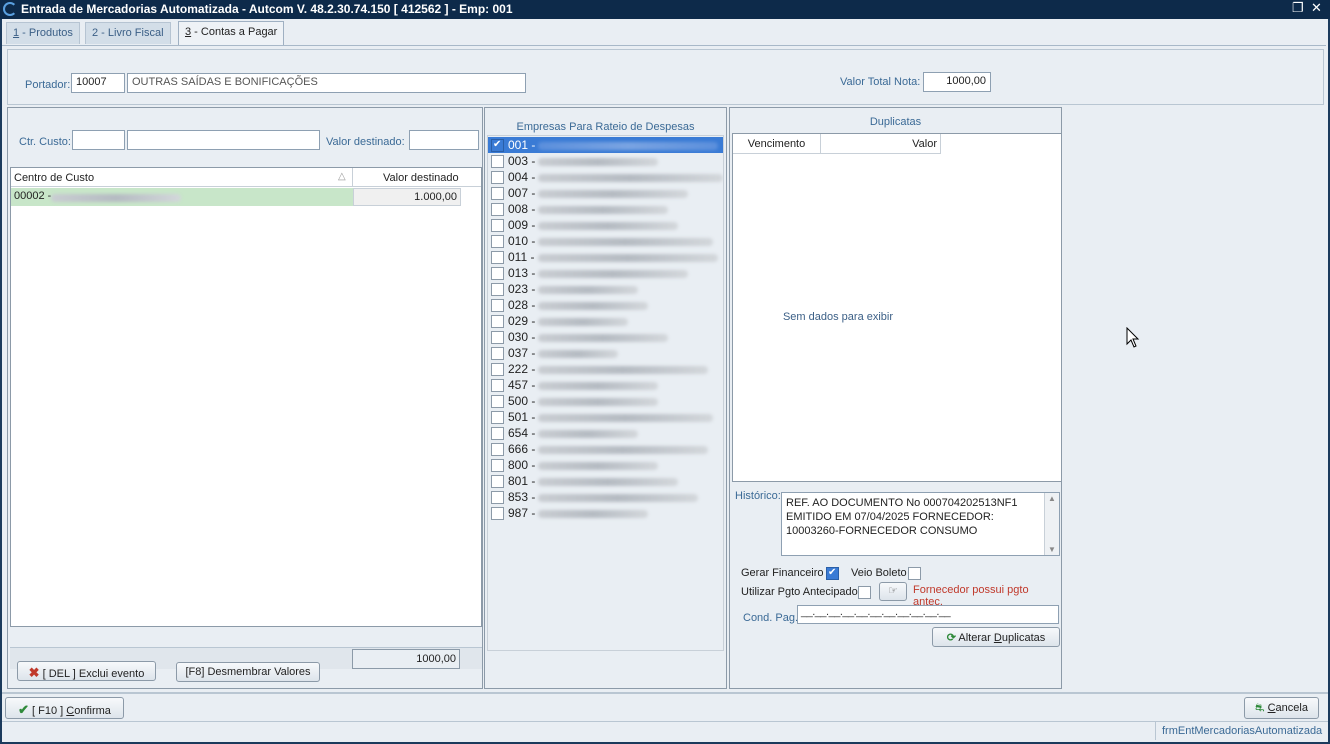 The width and height of the screenshot is (1330, 744). I want to click on veio-boleto-checkbox, so click(914, 573).